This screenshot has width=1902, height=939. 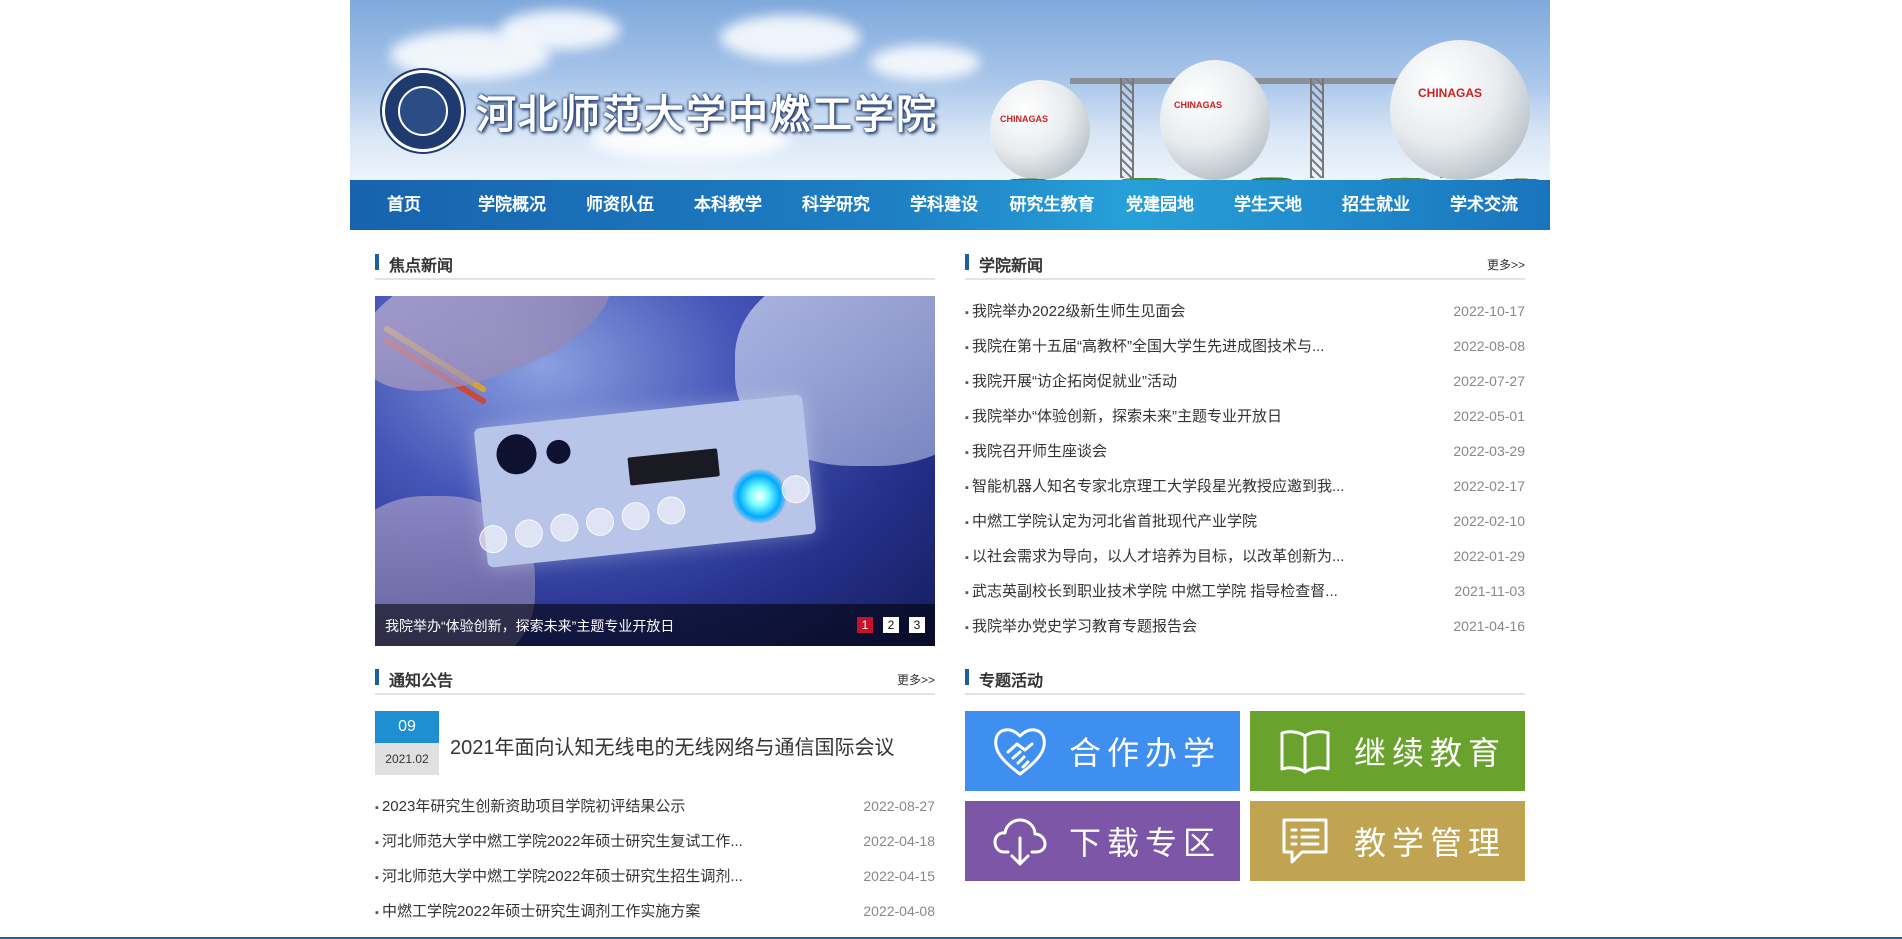 I want to click on slider-page-3: 3, so click(x=917, y=625).